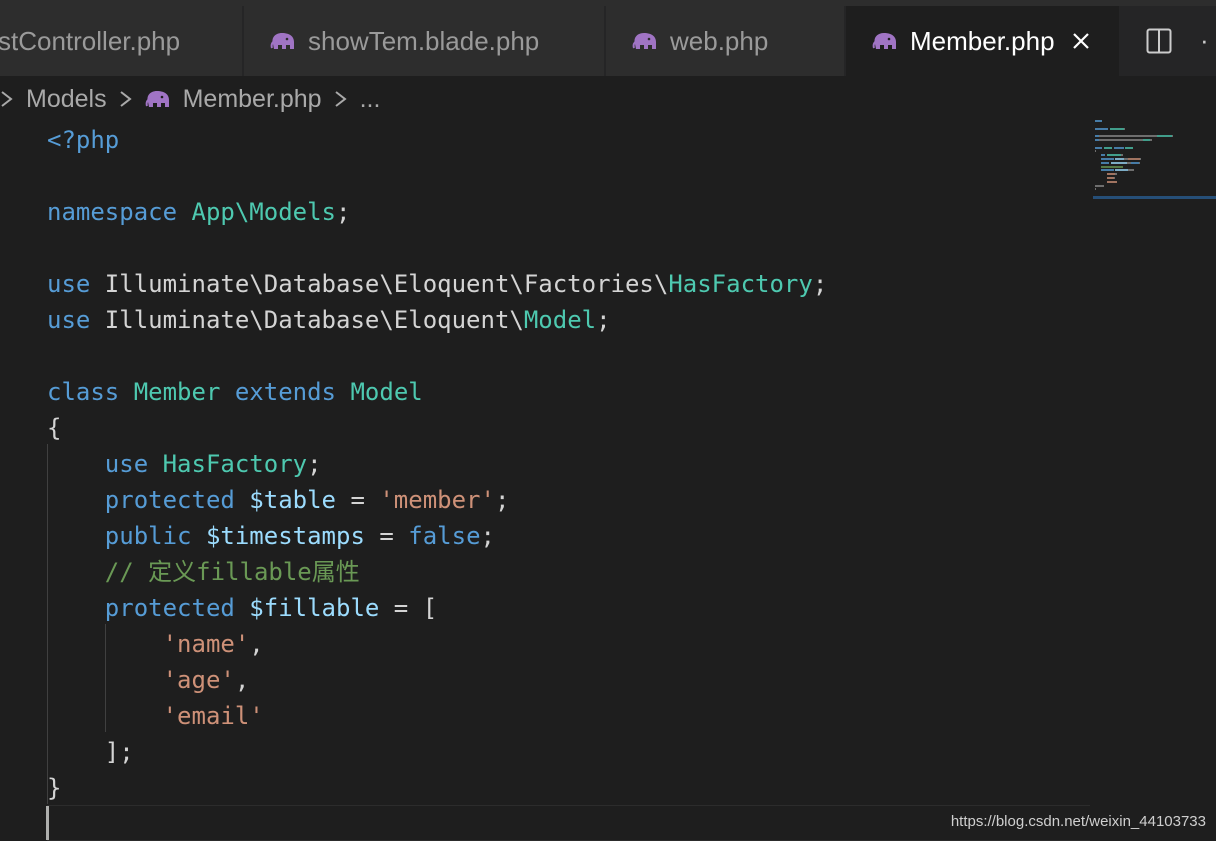 This screenshot has width=1216, height=841. What do you see at coordinates (1154, 158) in the screenshot?
I see `minimap` at bounding box center [1154, 158].